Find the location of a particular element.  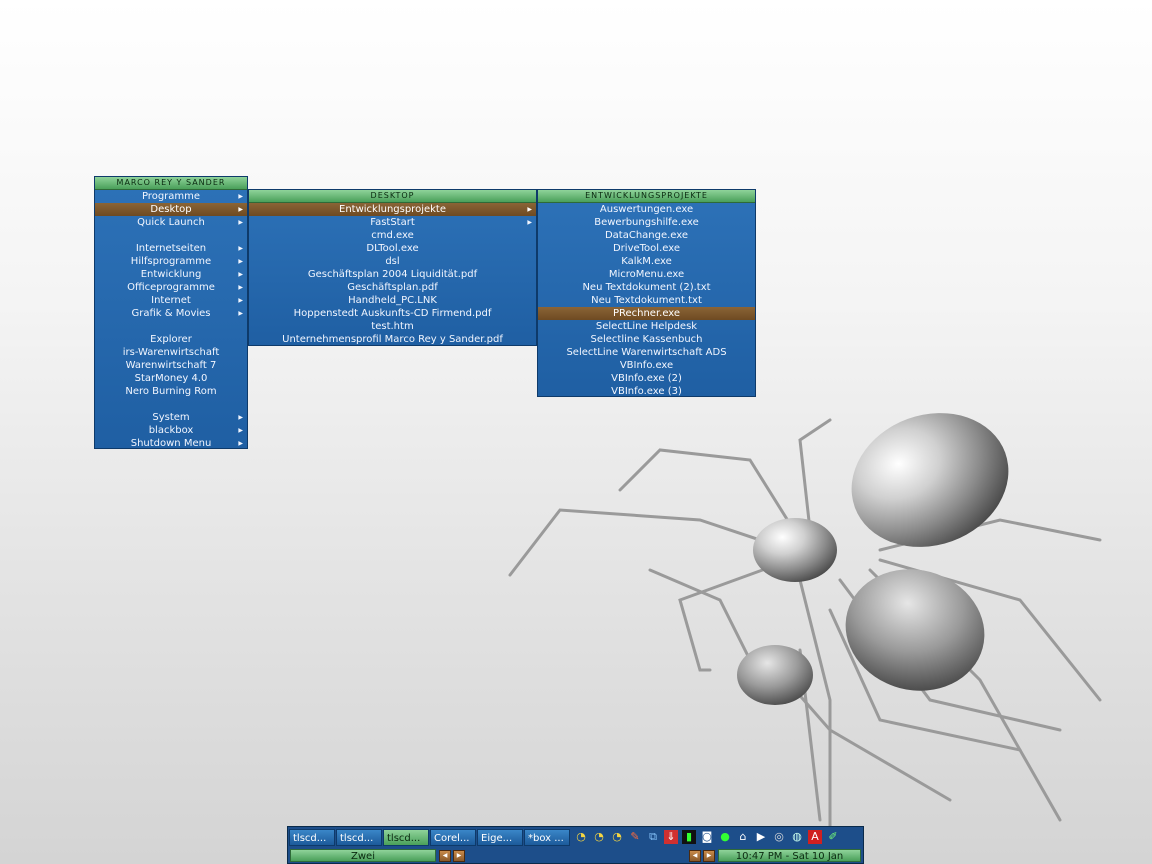

menu-item-geschaeftsplan-2004: Geschäftsplan 2004 Liquidität.pdf is located at coordinates (392, 274).